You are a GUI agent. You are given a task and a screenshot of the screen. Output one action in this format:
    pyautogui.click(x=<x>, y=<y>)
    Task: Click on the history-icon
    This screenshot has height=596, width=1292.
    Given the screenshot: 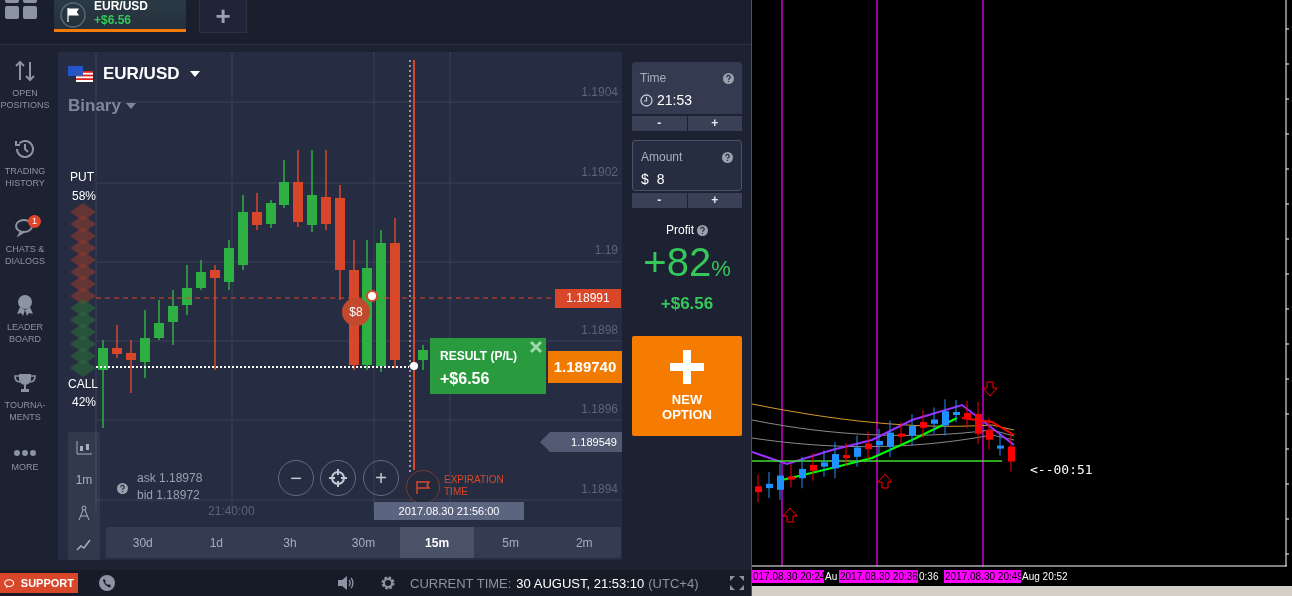 What is the action you would take?
    pyautogui.click(x=25, y=149)
    